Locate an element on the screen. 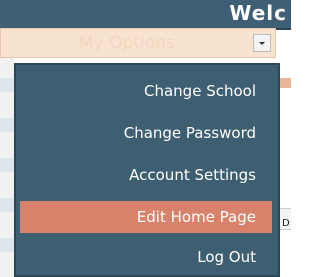 This screenshot has width=320, height=277. welcome-text: Welc is located at coordinates (258, 13).